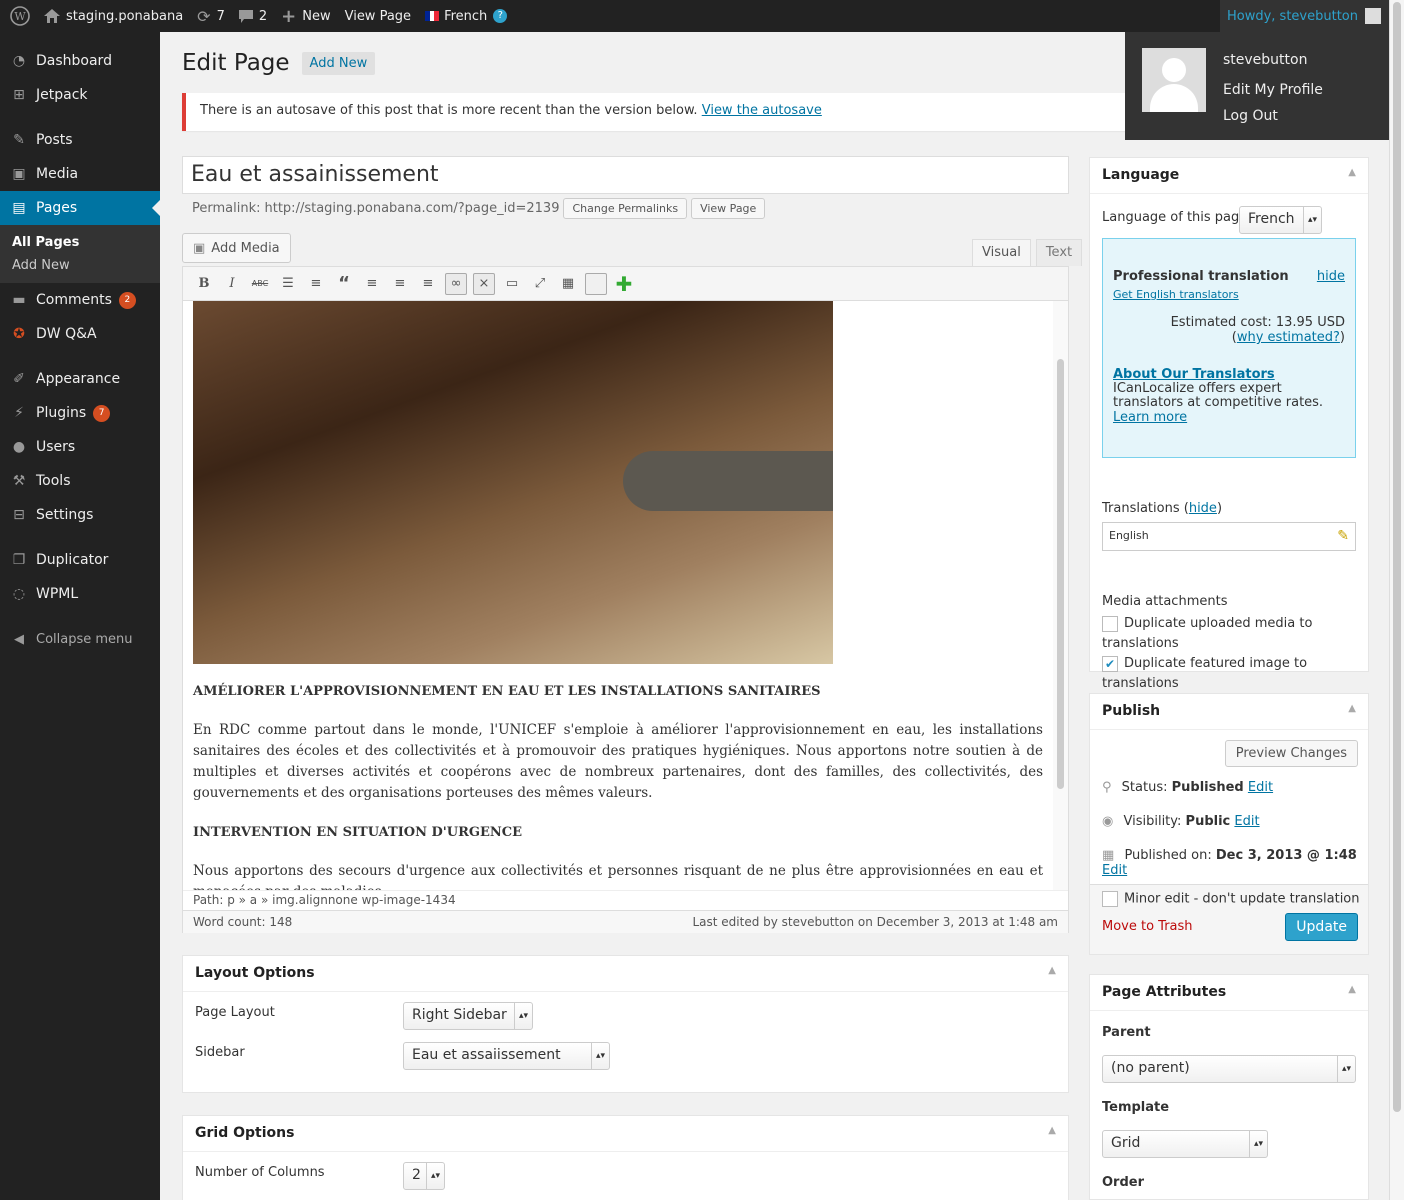 Image resolution: width=1404 pixels, height=1200 pixels. What do you see at coordinates (1114, 870) in the screenshot?
I see `edit-date-link: Edit` at bounding box center [1114, 870].